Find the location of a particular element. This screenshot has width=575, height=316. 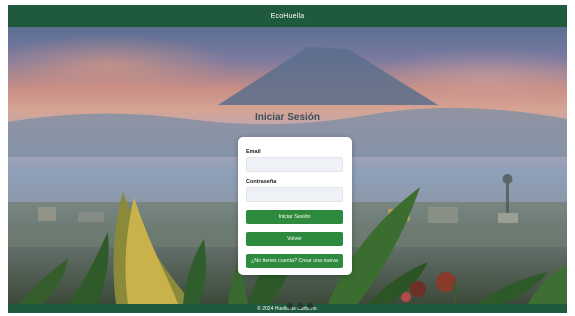

play-icon is located at coordinates (300, 306).